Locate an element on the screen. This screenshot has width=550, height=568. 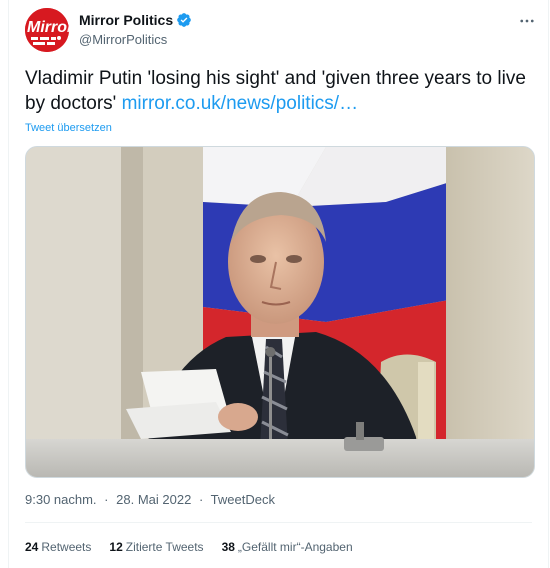
handle: @MirrorPolitics is located at coordinates (135, 39).